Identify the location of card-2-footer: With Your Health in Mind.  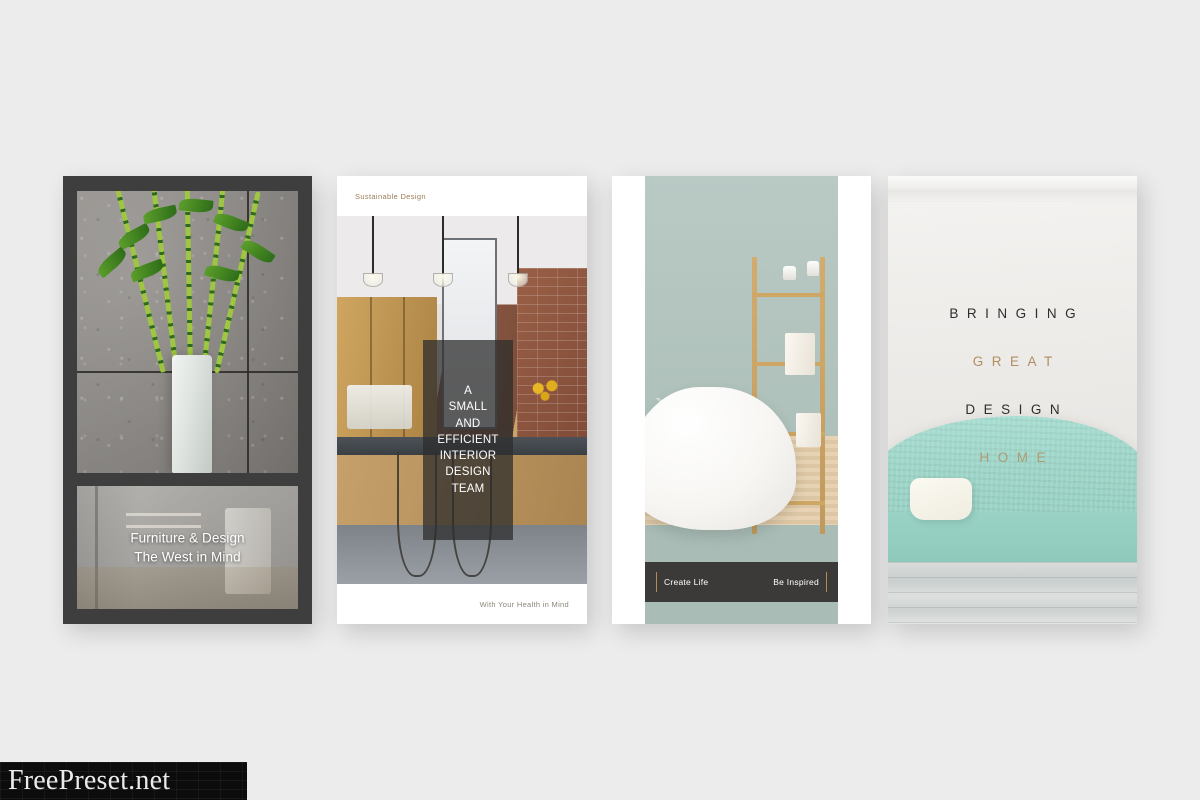
(462, 604).